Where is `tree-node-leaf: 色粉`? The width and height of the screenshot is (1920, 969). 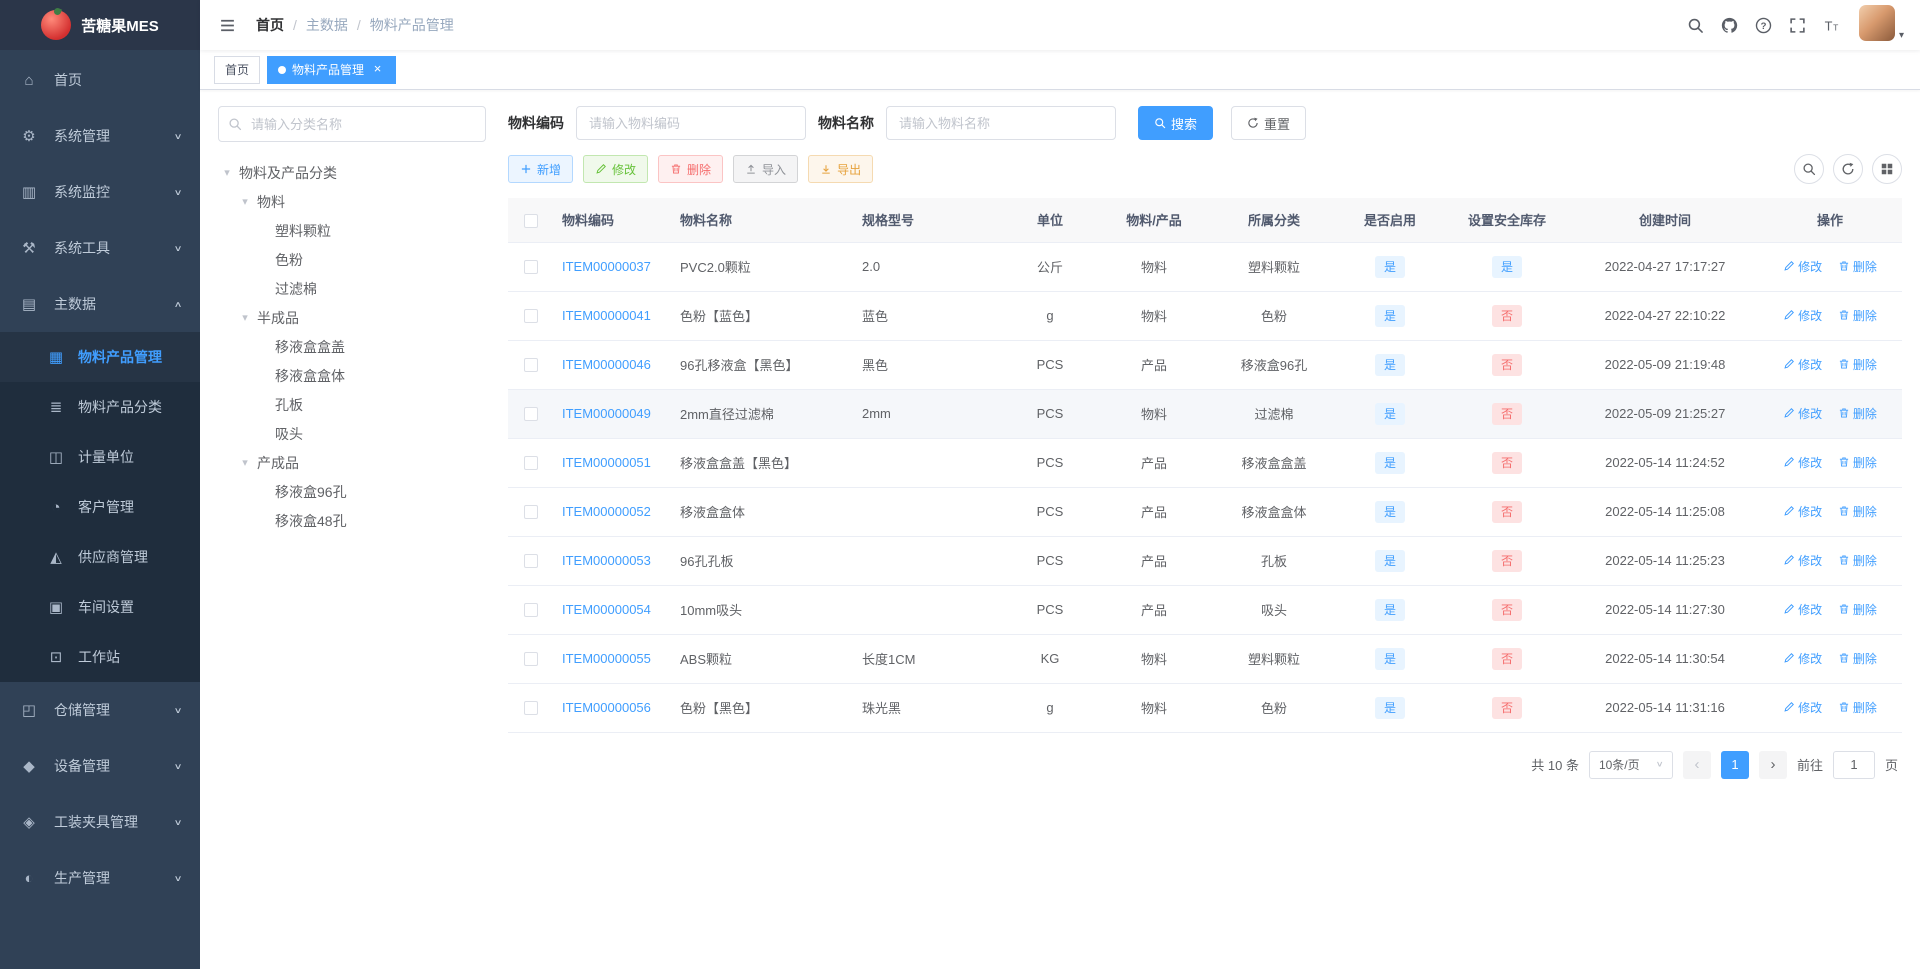
tree-node-leaf: 色粉 is located at coordinates (352, 259).